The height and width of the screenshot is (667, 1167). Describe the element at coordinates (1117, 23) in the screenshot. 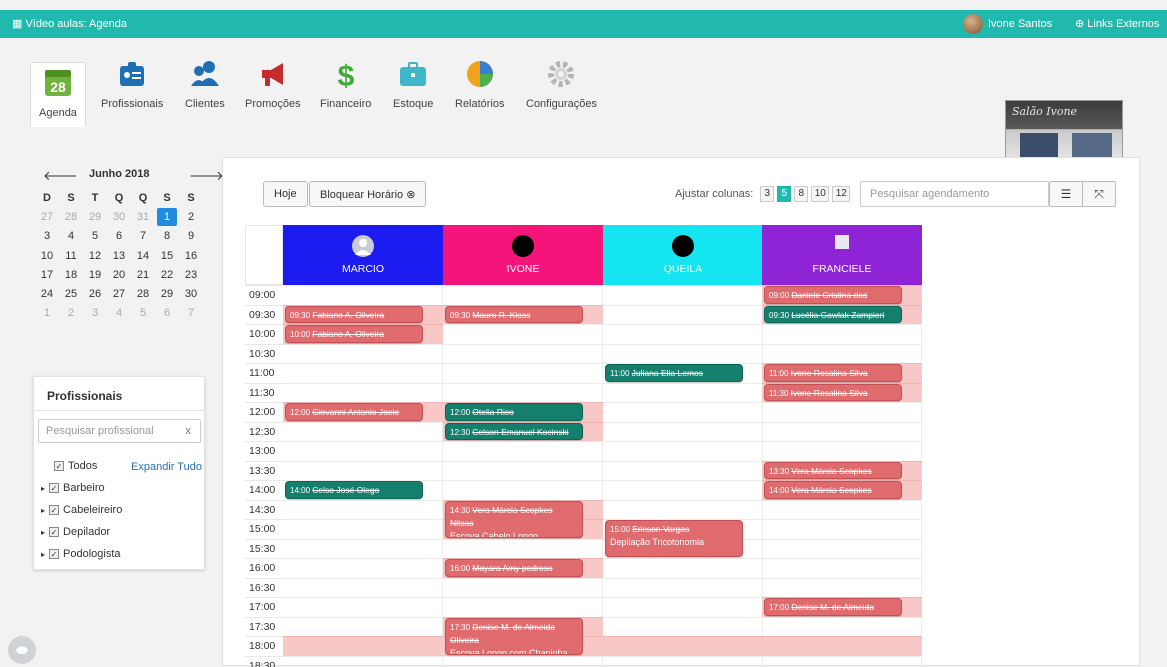

I see `external-links-button: ⊕ Links Externos` at that location.